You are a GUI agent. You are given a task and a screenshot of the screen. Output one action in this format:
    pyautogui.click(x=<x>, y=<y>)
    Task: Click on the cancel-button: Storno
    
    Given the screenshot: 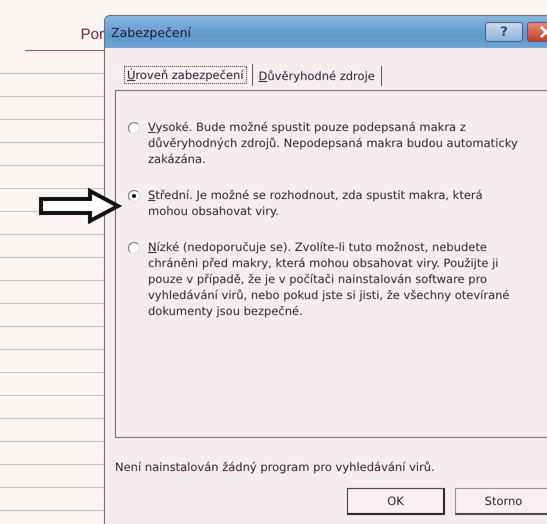 What is the action you would take?
    pyautogui.click(x=501, y=501)
    